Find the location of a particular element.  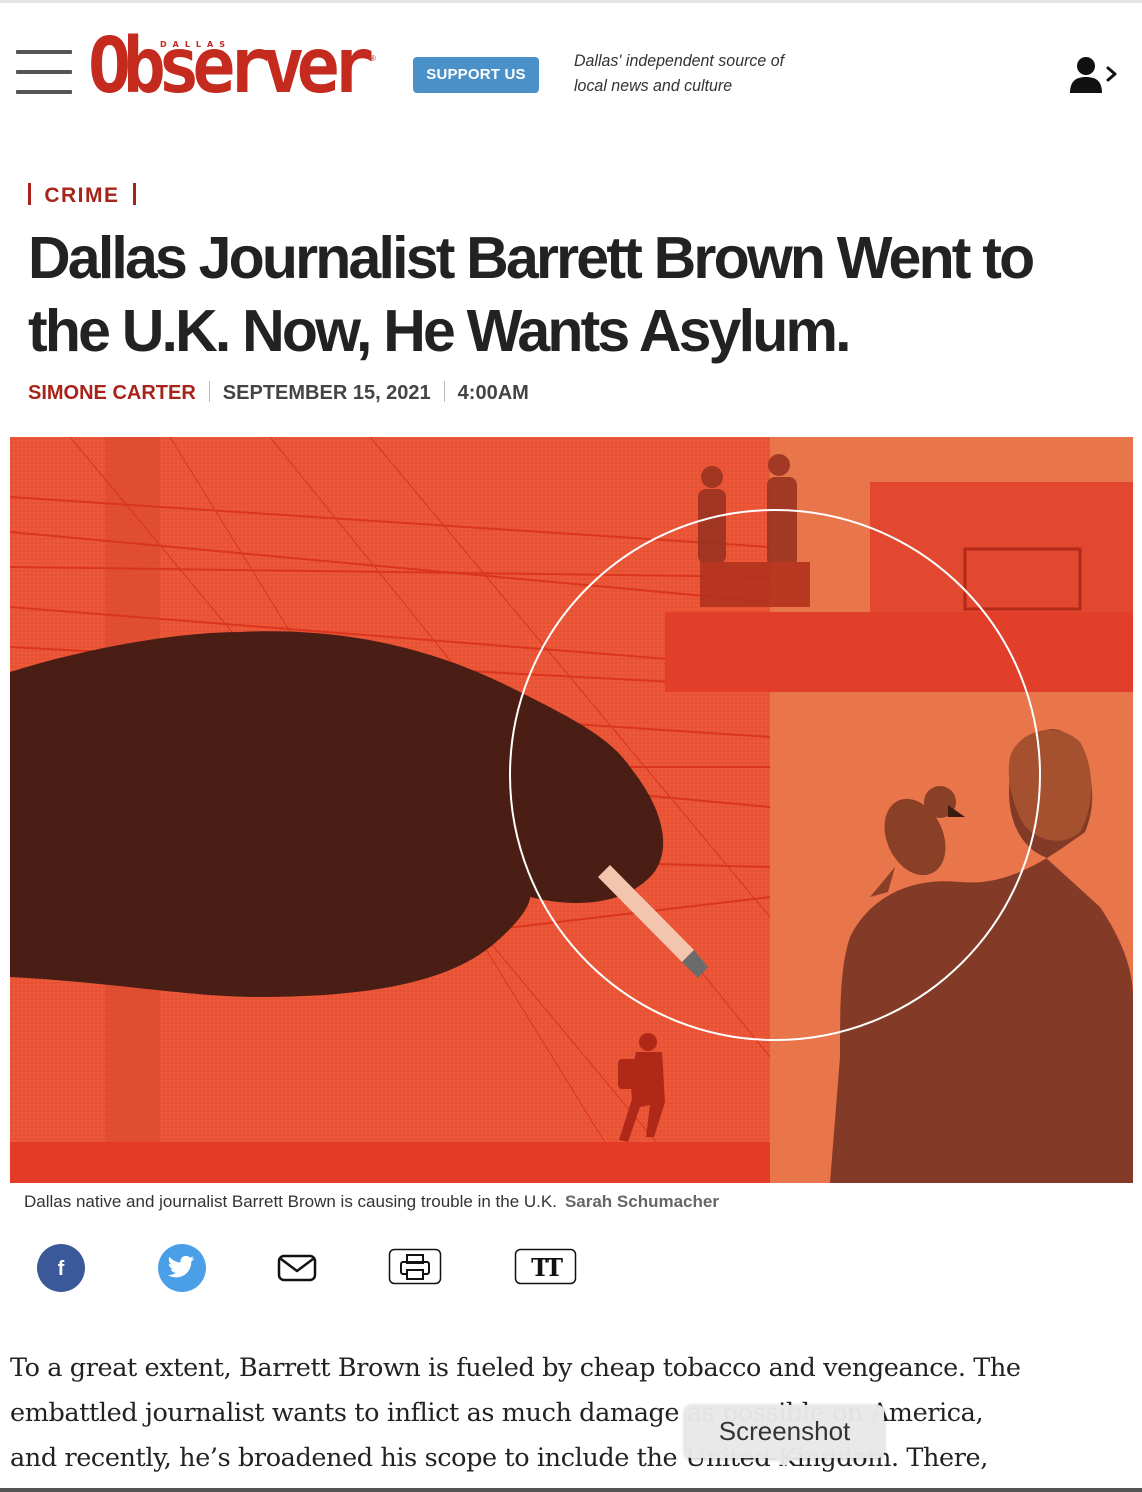

text-size-icon: TT is located at coordinates (545, 1266).